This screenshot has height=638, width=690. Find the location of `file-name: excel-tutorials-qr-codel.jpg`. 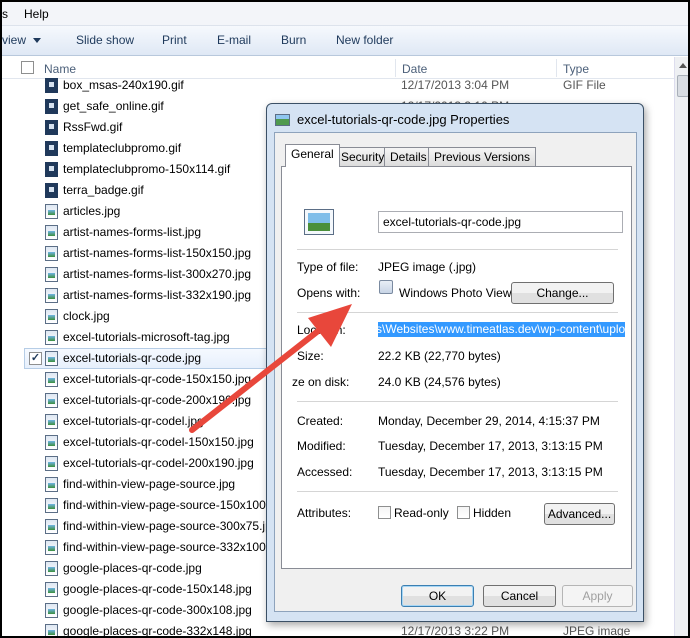

file-name: excel-tutorials-qr-codel.jpg is located at coordinates (133, 421).